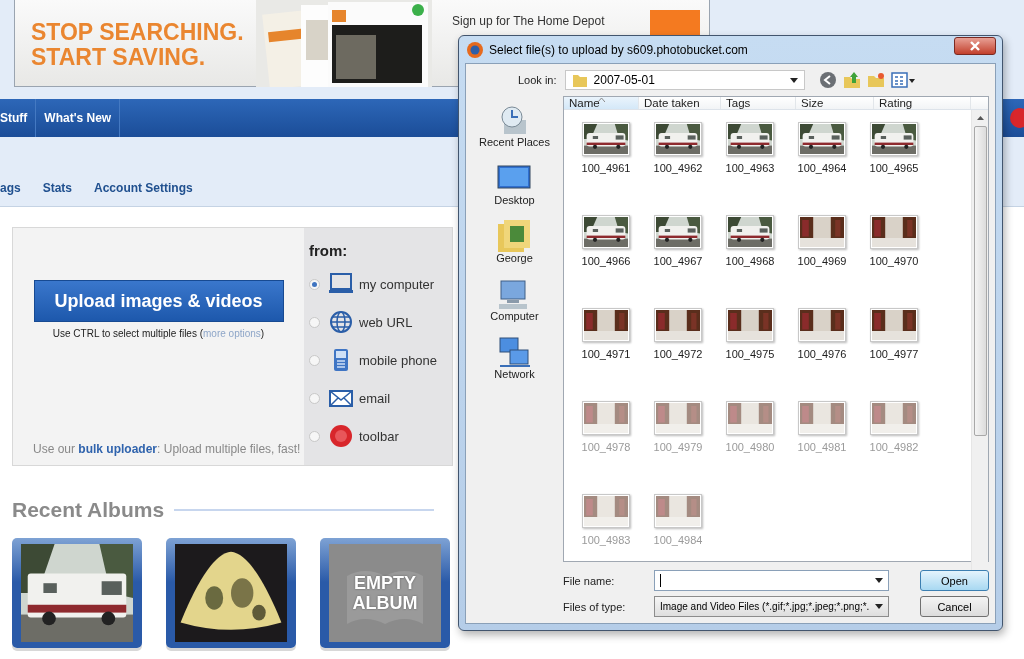 This screenshot has width=1024, height=659. I want to click on place-link: Desktop, so click(514, 200).